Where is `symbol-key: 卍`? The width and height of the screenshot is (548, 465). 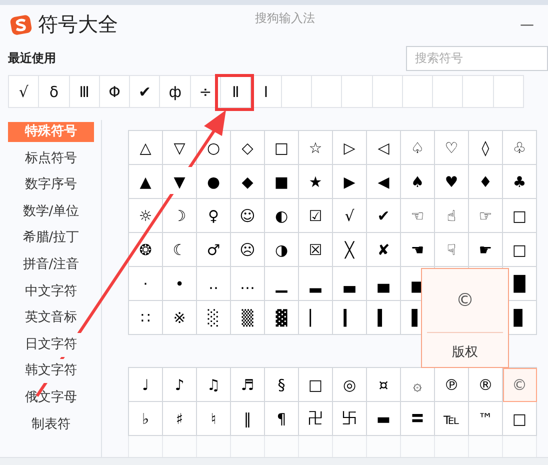
symbol-key: 卍 is located at coordinates (316, 419).